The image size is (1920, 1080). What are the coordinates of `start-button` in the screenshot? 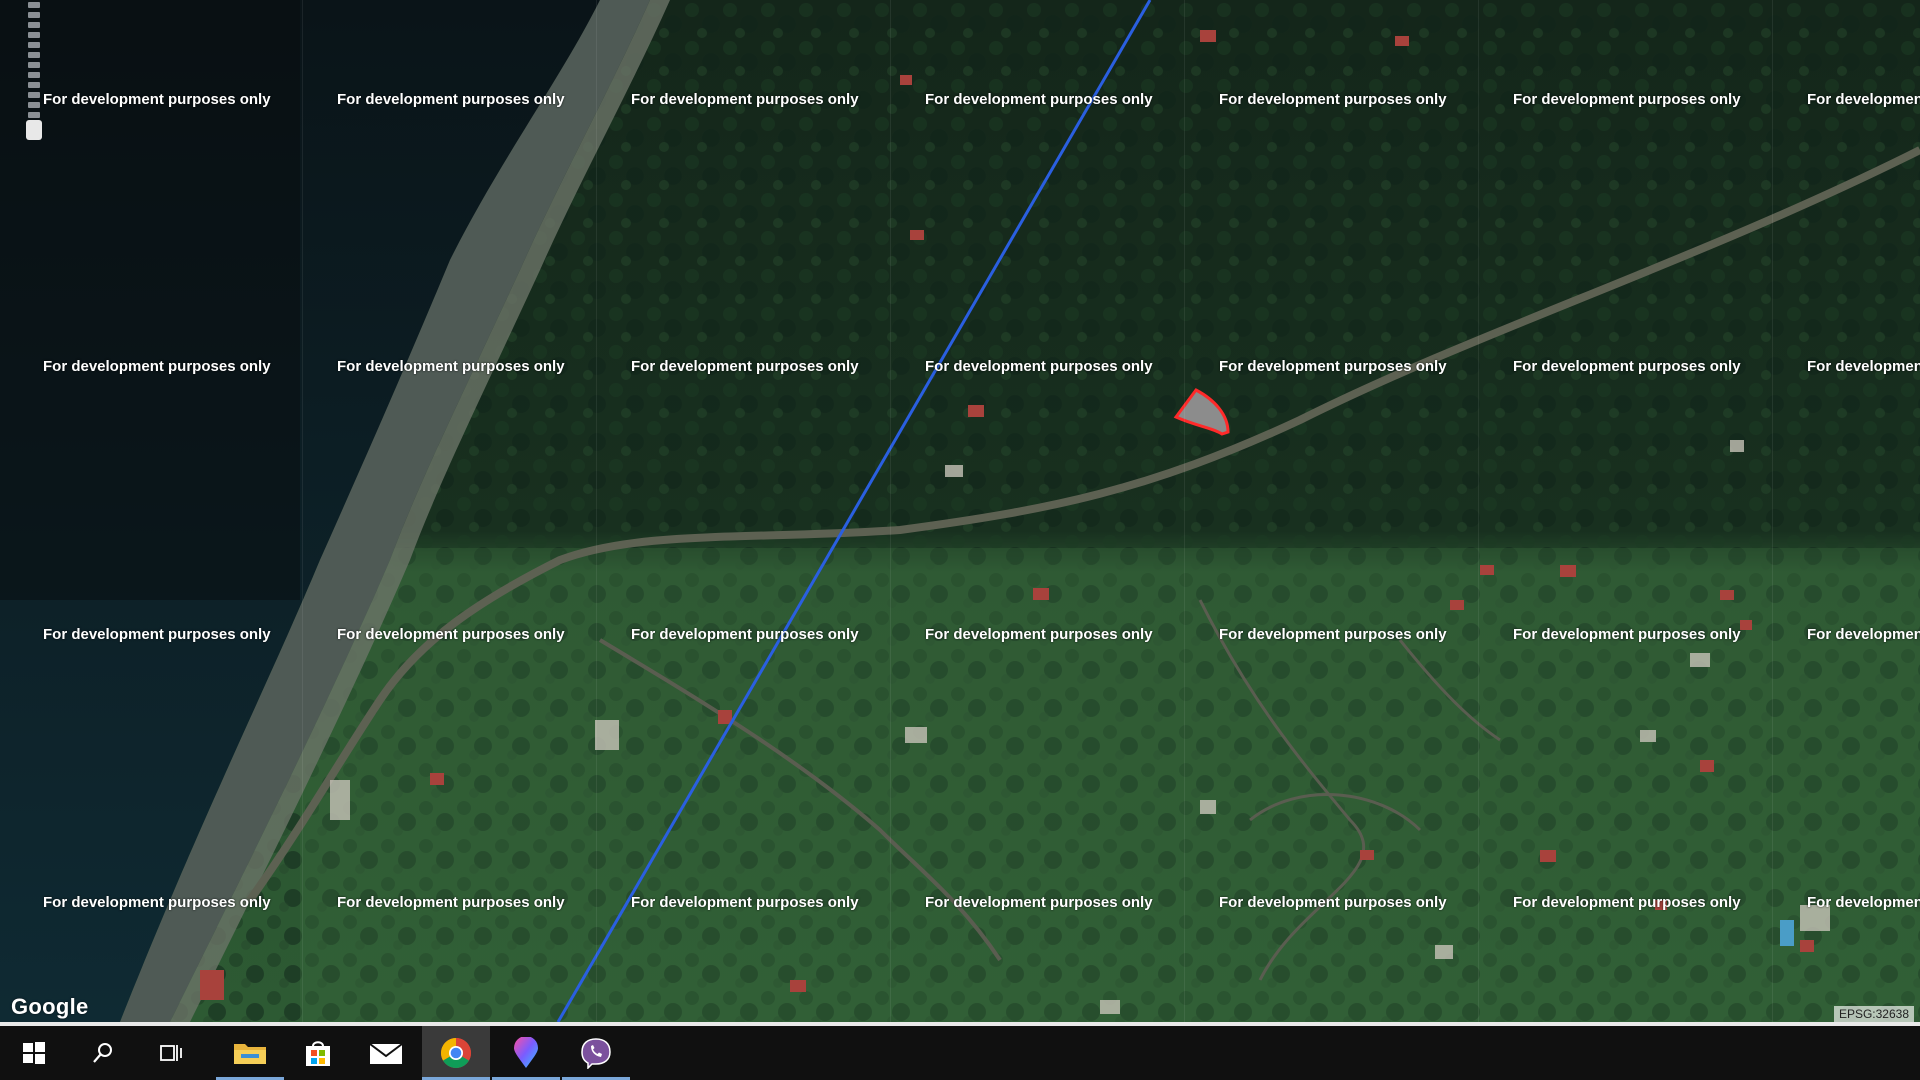 It's located at (34, 1053).